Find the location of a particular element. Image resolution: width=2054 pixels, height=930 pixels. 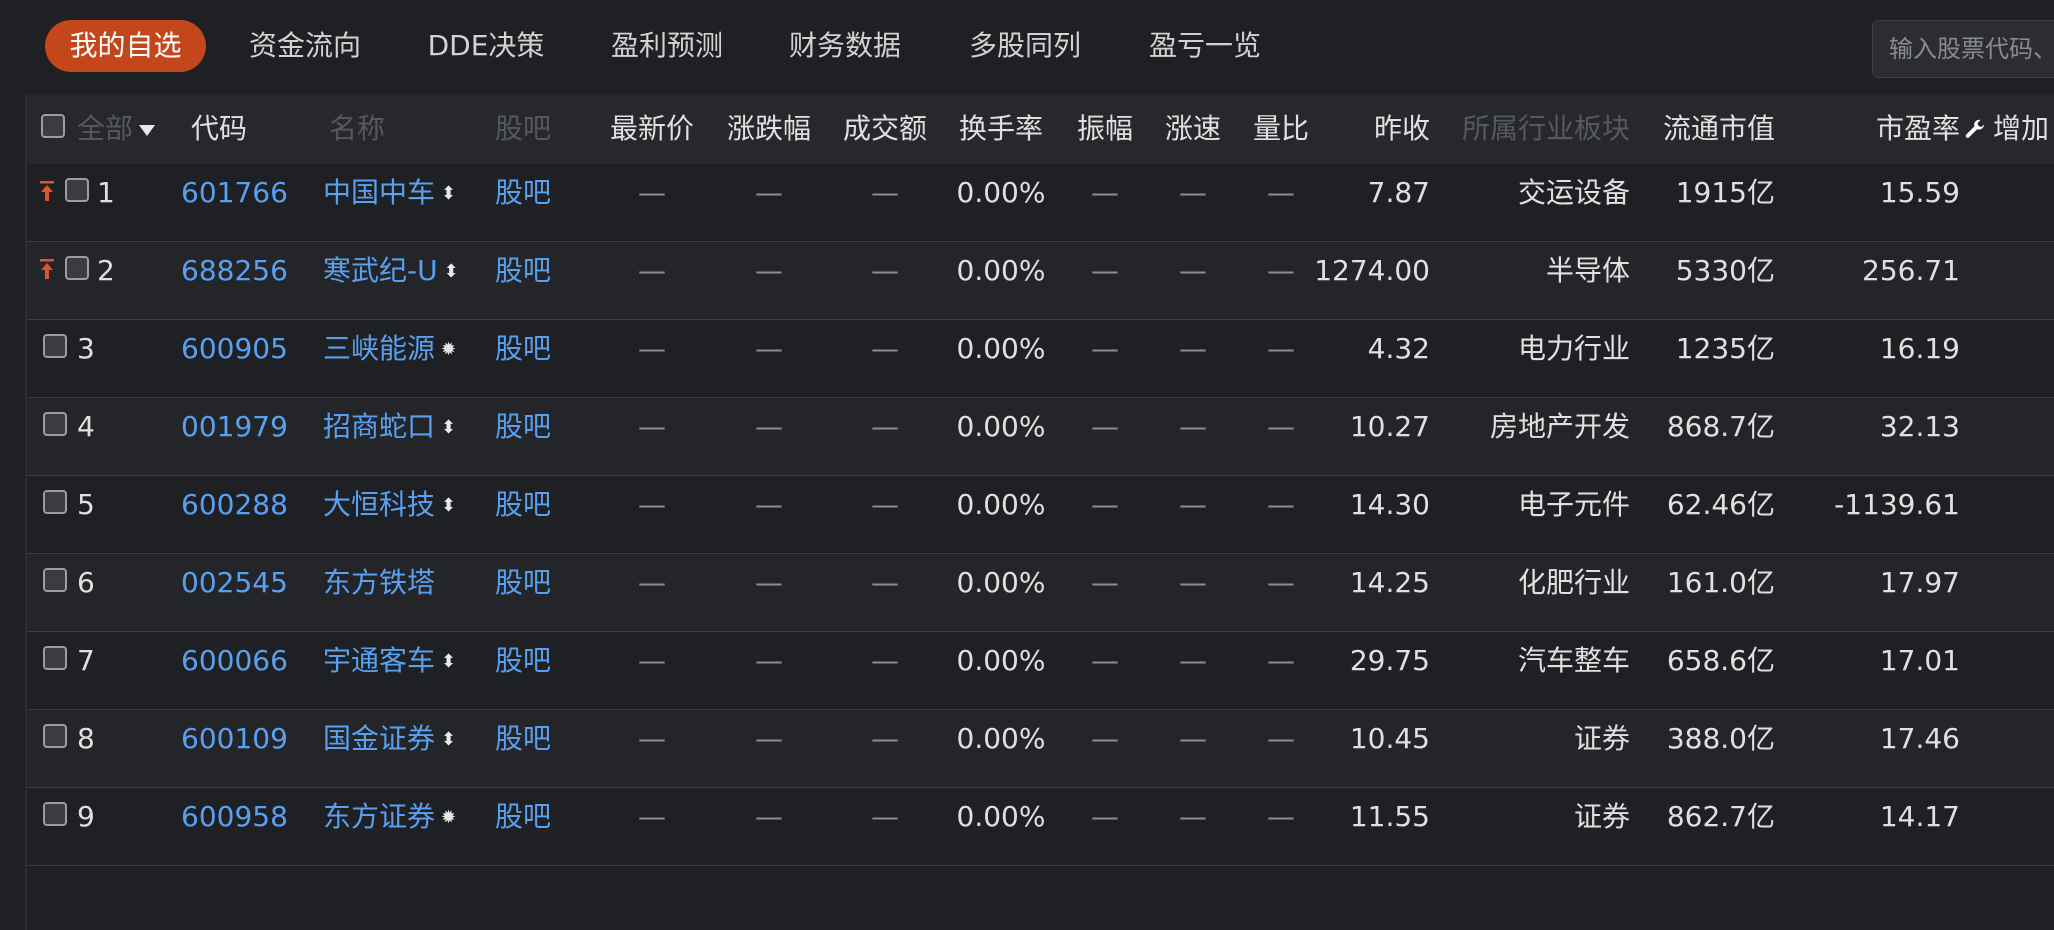

pe-ratio: -1139.61 is located at coordinates (1897, 504).